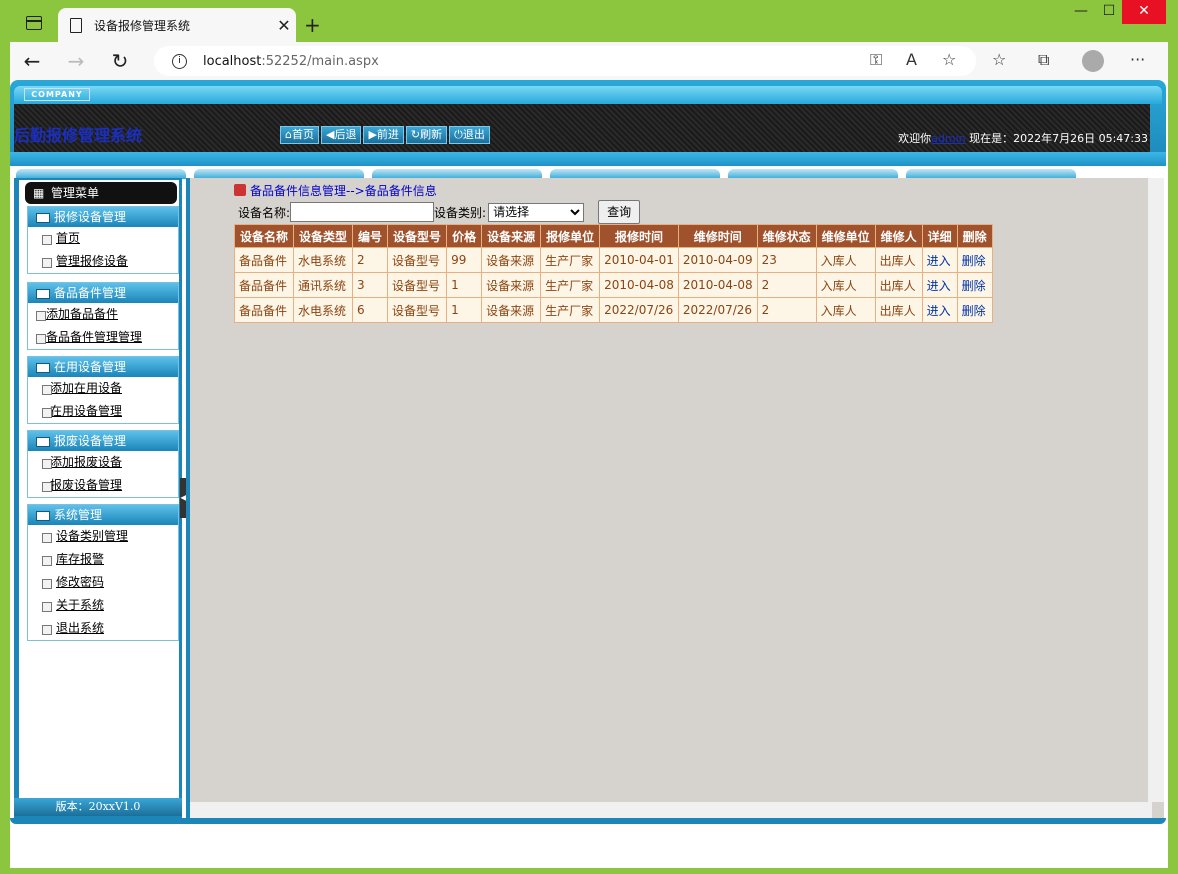 The image size is (1178, 874). What do you see at coordinates (639, 285) in the screenshot?
I see `cell: 2010-04-08` at bounding box center [639, 285].